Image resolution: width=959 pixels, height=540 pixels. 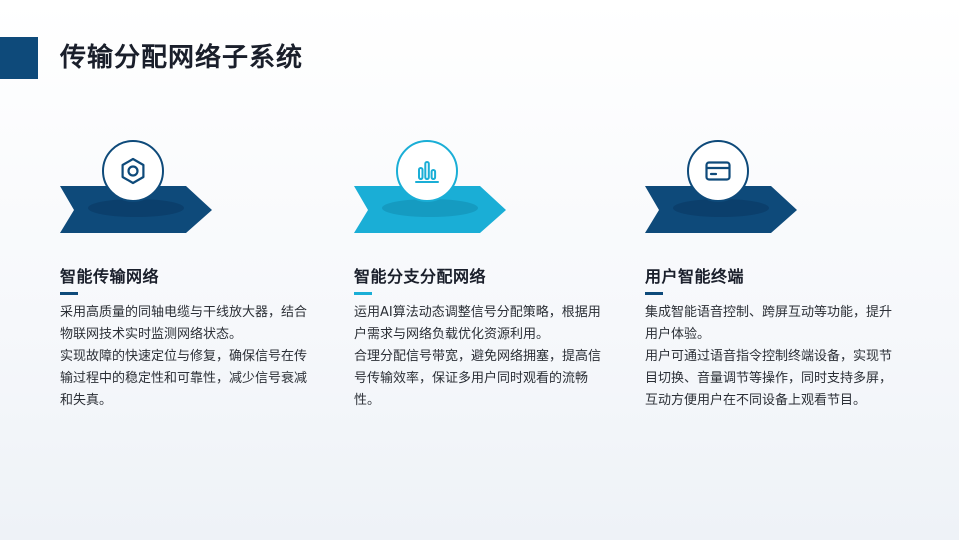 What do you see at coordinates (19, 58) in the screenshot?
I see `title-accent-bar` at bounding box center [19, 58].